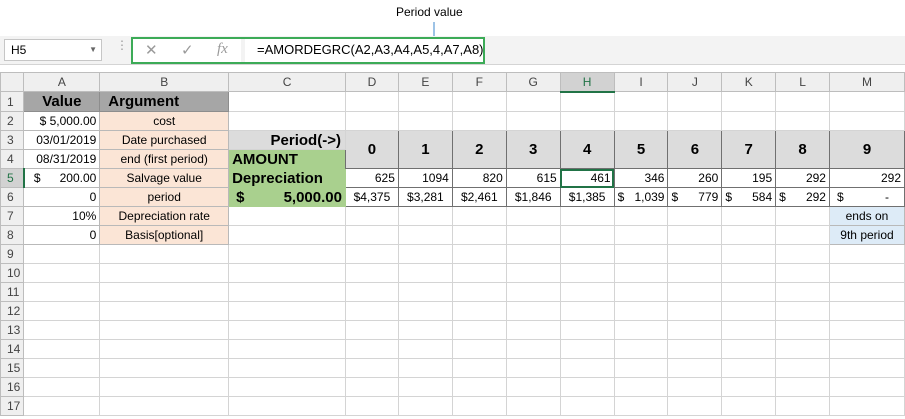 This screenshot has height=419, width=905. What do you see at coordinates (802, 197) in the screenshot?
I see `amount-value: $292` at bounding box center [802, 197].